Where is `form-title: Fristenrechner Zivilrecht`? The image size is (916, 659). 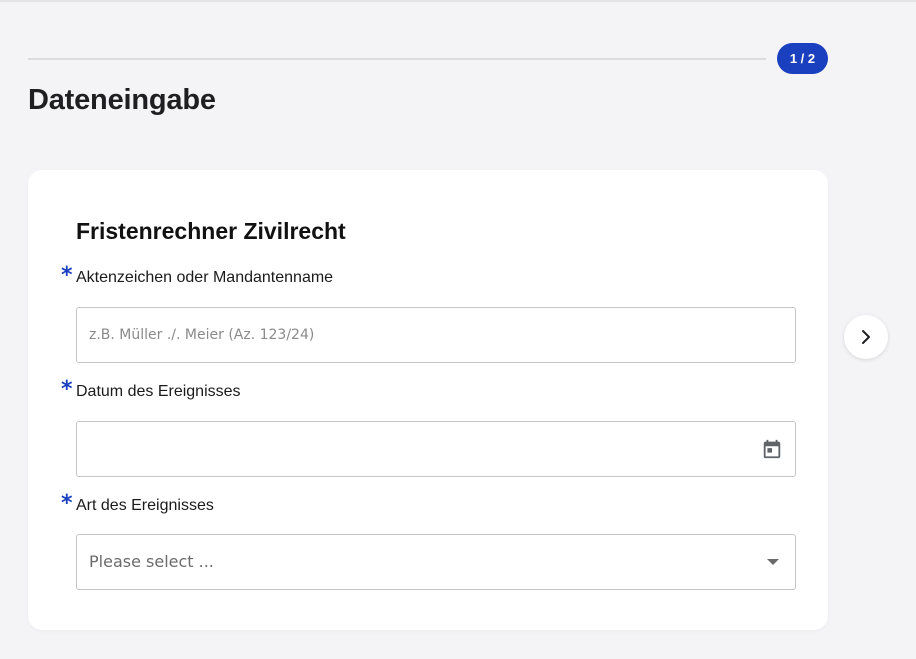
form-title: Fristenrechner Zivilrecht is located at coordinates (211, 231).